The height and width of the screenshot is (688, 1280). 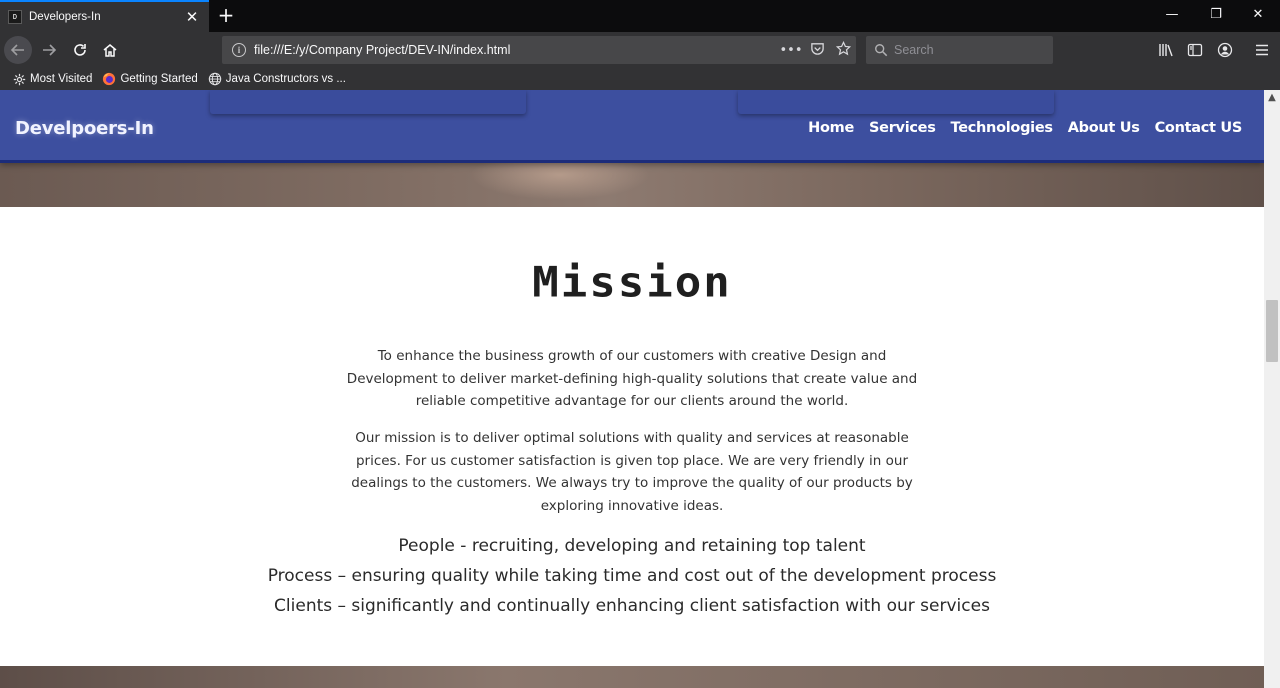 What do you see at coordinates (61, 79) in the screenshot?
I see `bookmark-label: Most Visited` at bounding box center [61, 79].